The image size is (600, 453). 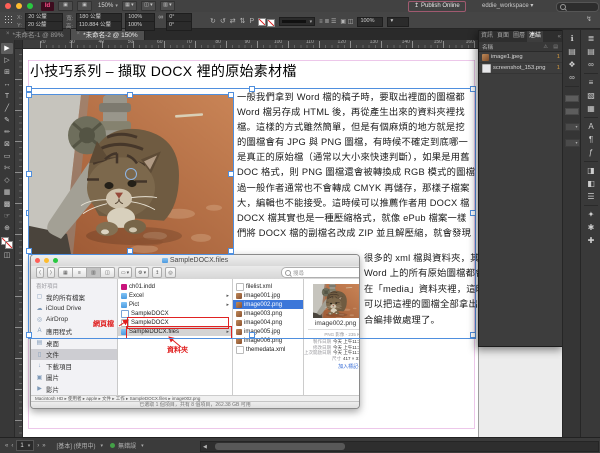 What do you see at coordinates (327, 22) in the screenshot?
I see `align-buttons: ≡ ≣ ☰` at bounding box center [327, 22].